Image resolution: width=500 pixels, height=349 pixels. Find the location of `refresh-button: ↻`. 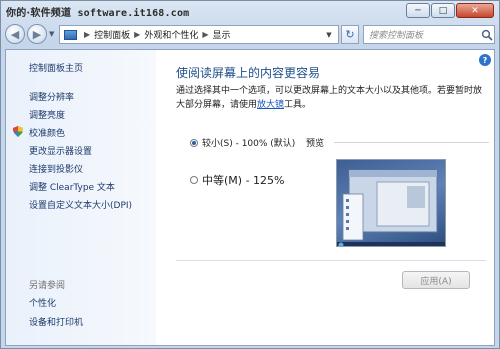

refresh-button: ↻ is located at coordinates (350, 34).